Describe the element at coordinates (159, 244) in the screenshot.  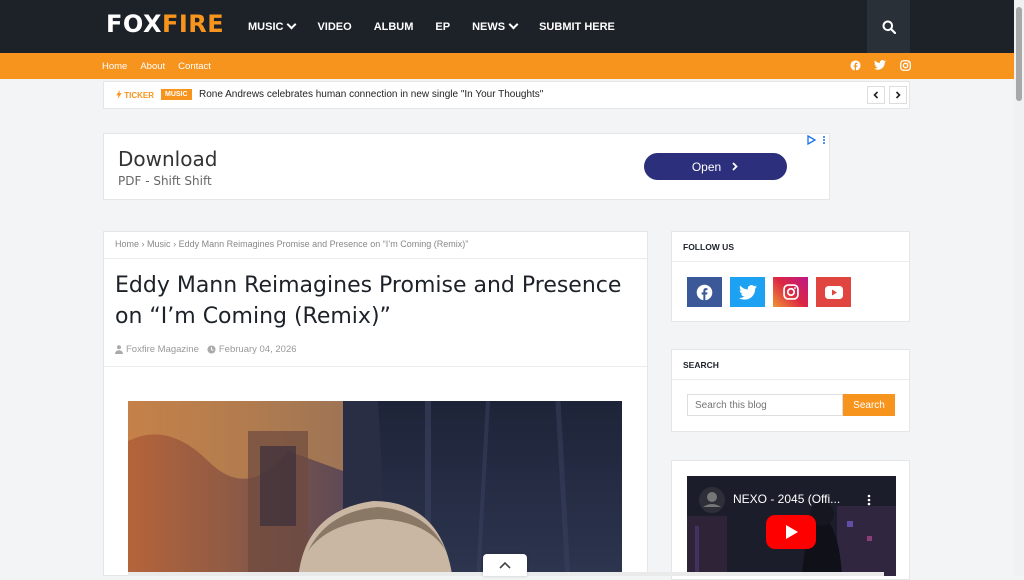
I see `breadcrumb-music: Music` at that location.